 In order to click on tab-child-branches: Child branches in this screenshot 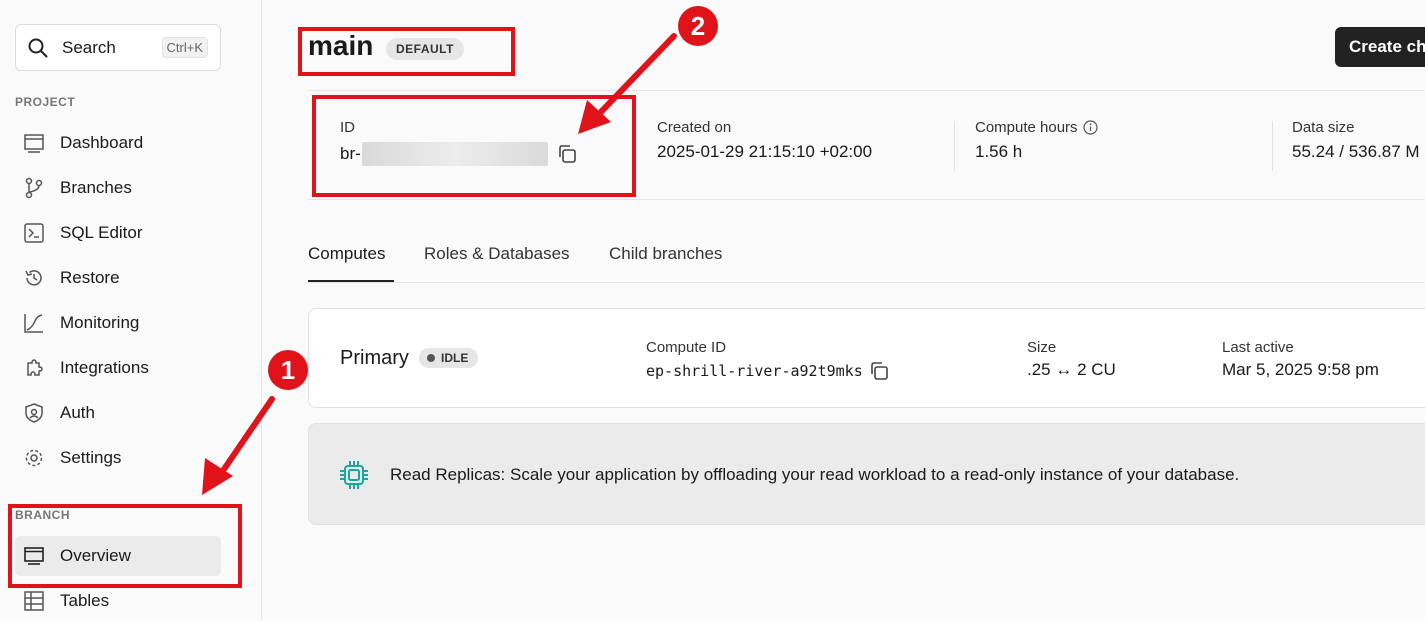, I will do `click(665, 254)`.